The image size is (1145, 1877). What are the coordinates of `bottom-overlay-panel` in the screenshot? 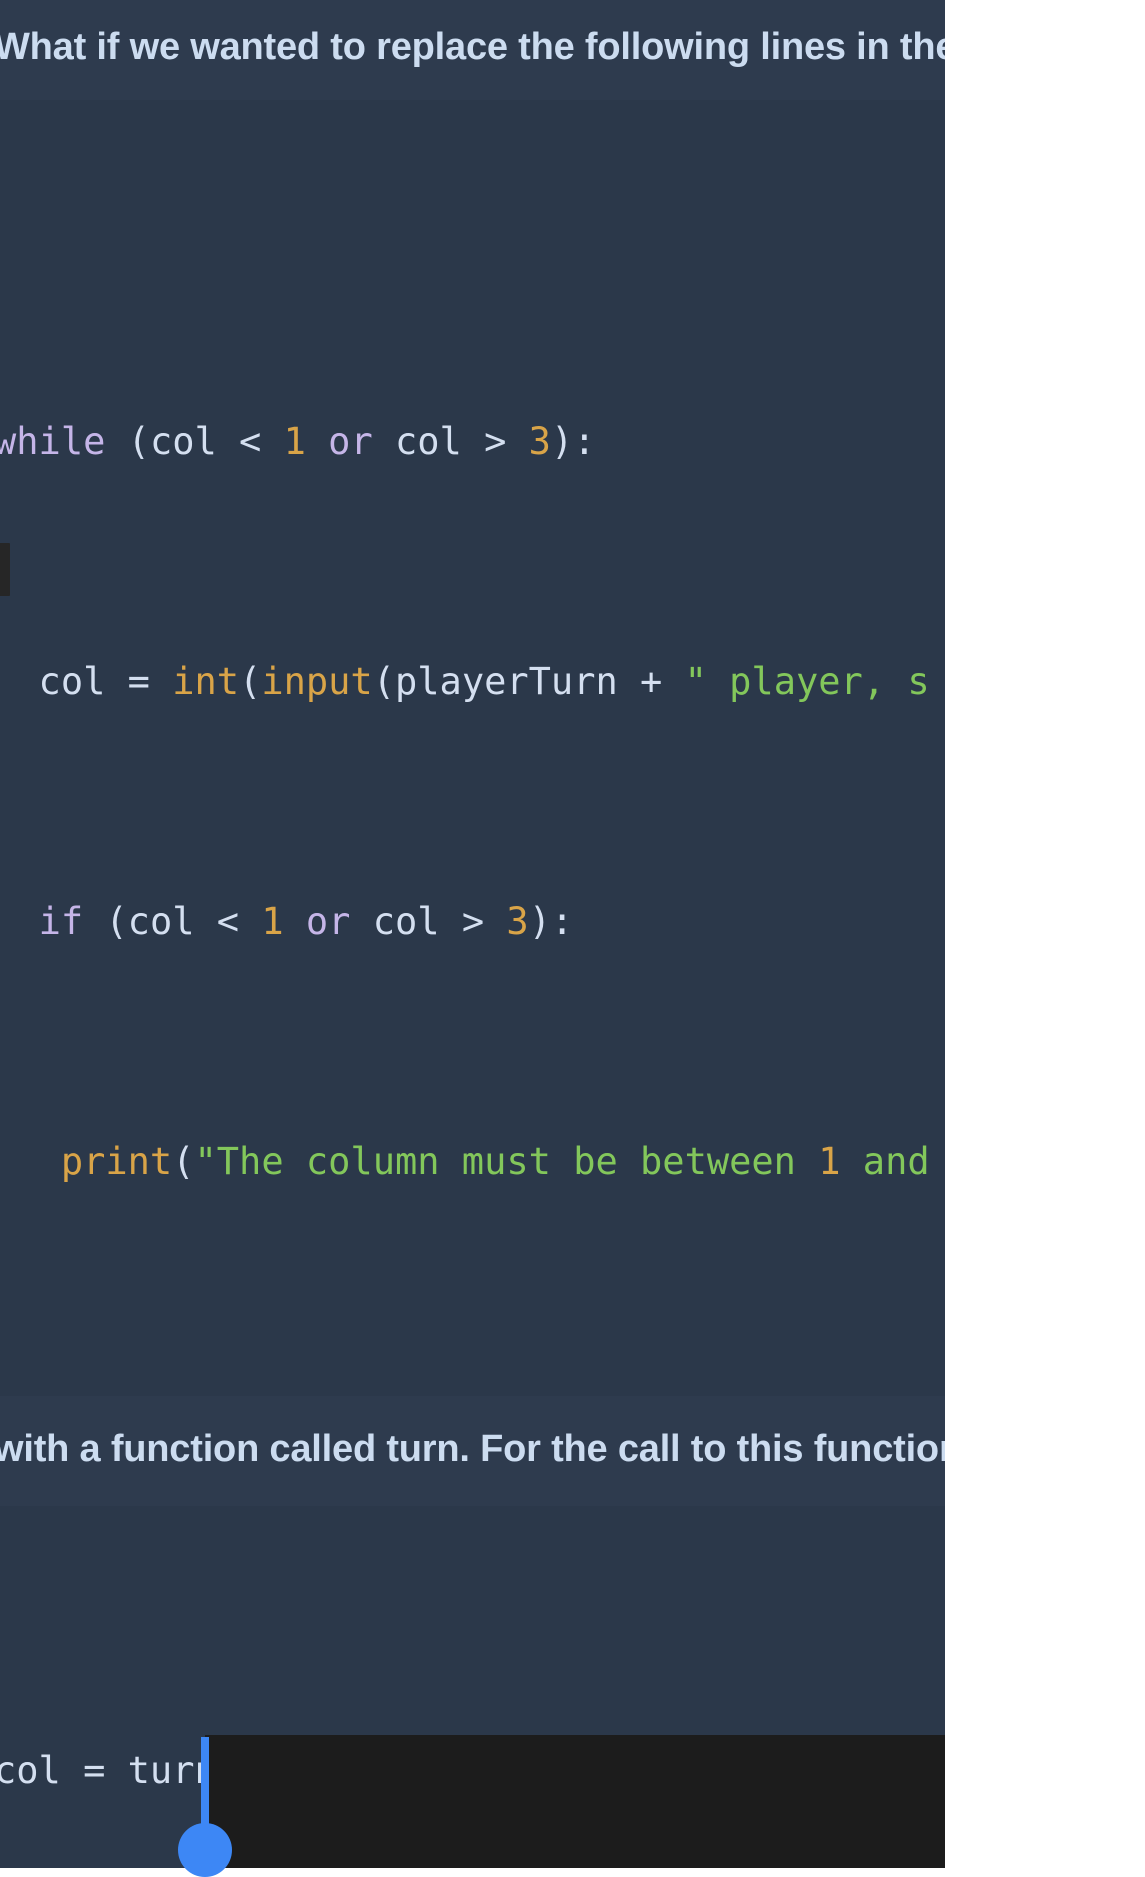 It's located at (575, 1801).